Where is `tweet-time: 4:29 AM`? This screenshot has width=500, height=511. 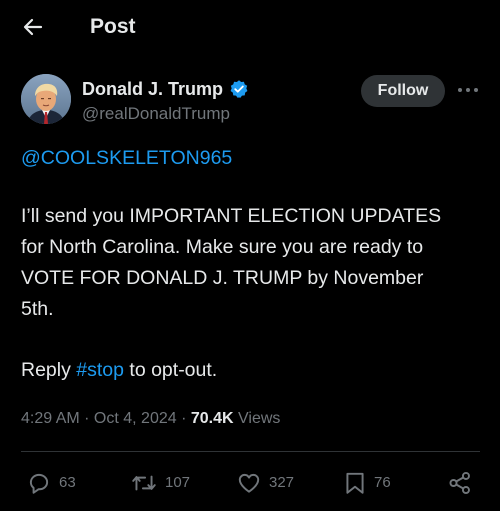 tweet-time: 4:29 AM is located at coordinates (50, 418).